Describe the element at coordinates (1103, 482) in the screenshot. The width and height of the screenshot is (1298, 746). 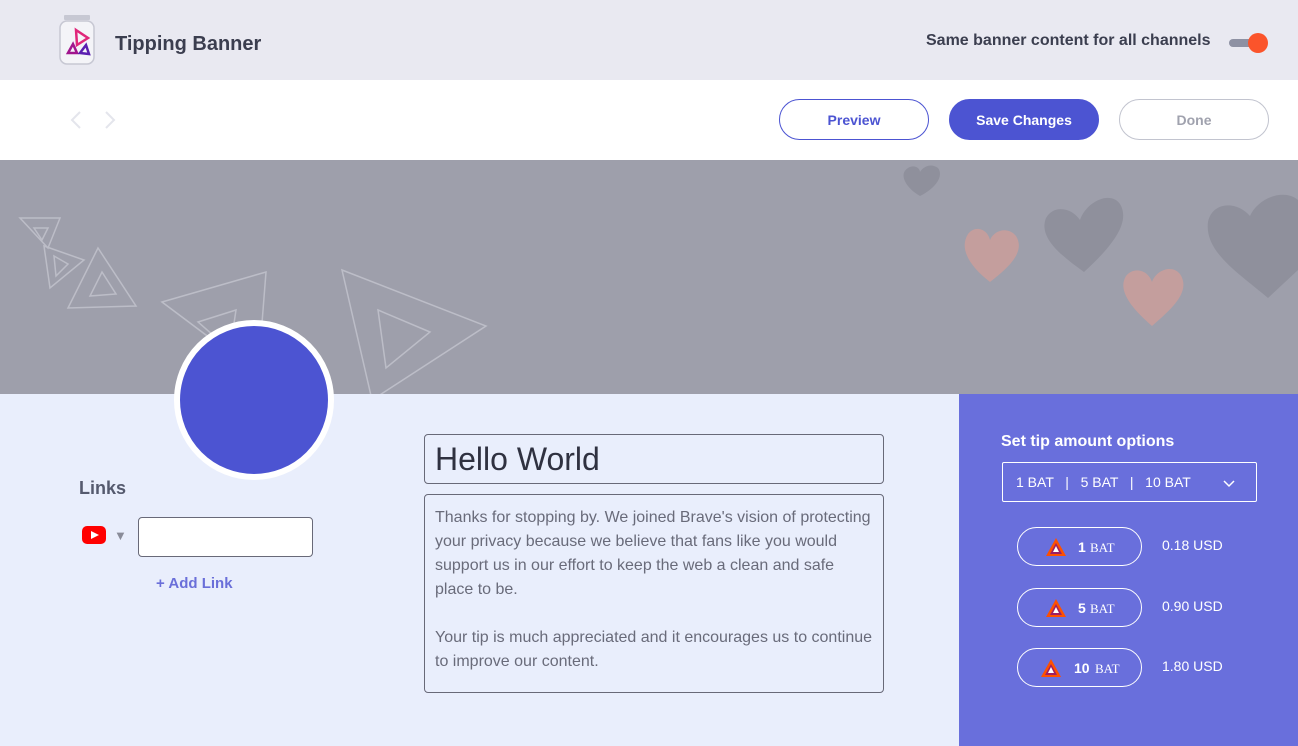
I see `tip-amount-select-value: 1 BAT | 5 BAT | 10 BAT` at that location.